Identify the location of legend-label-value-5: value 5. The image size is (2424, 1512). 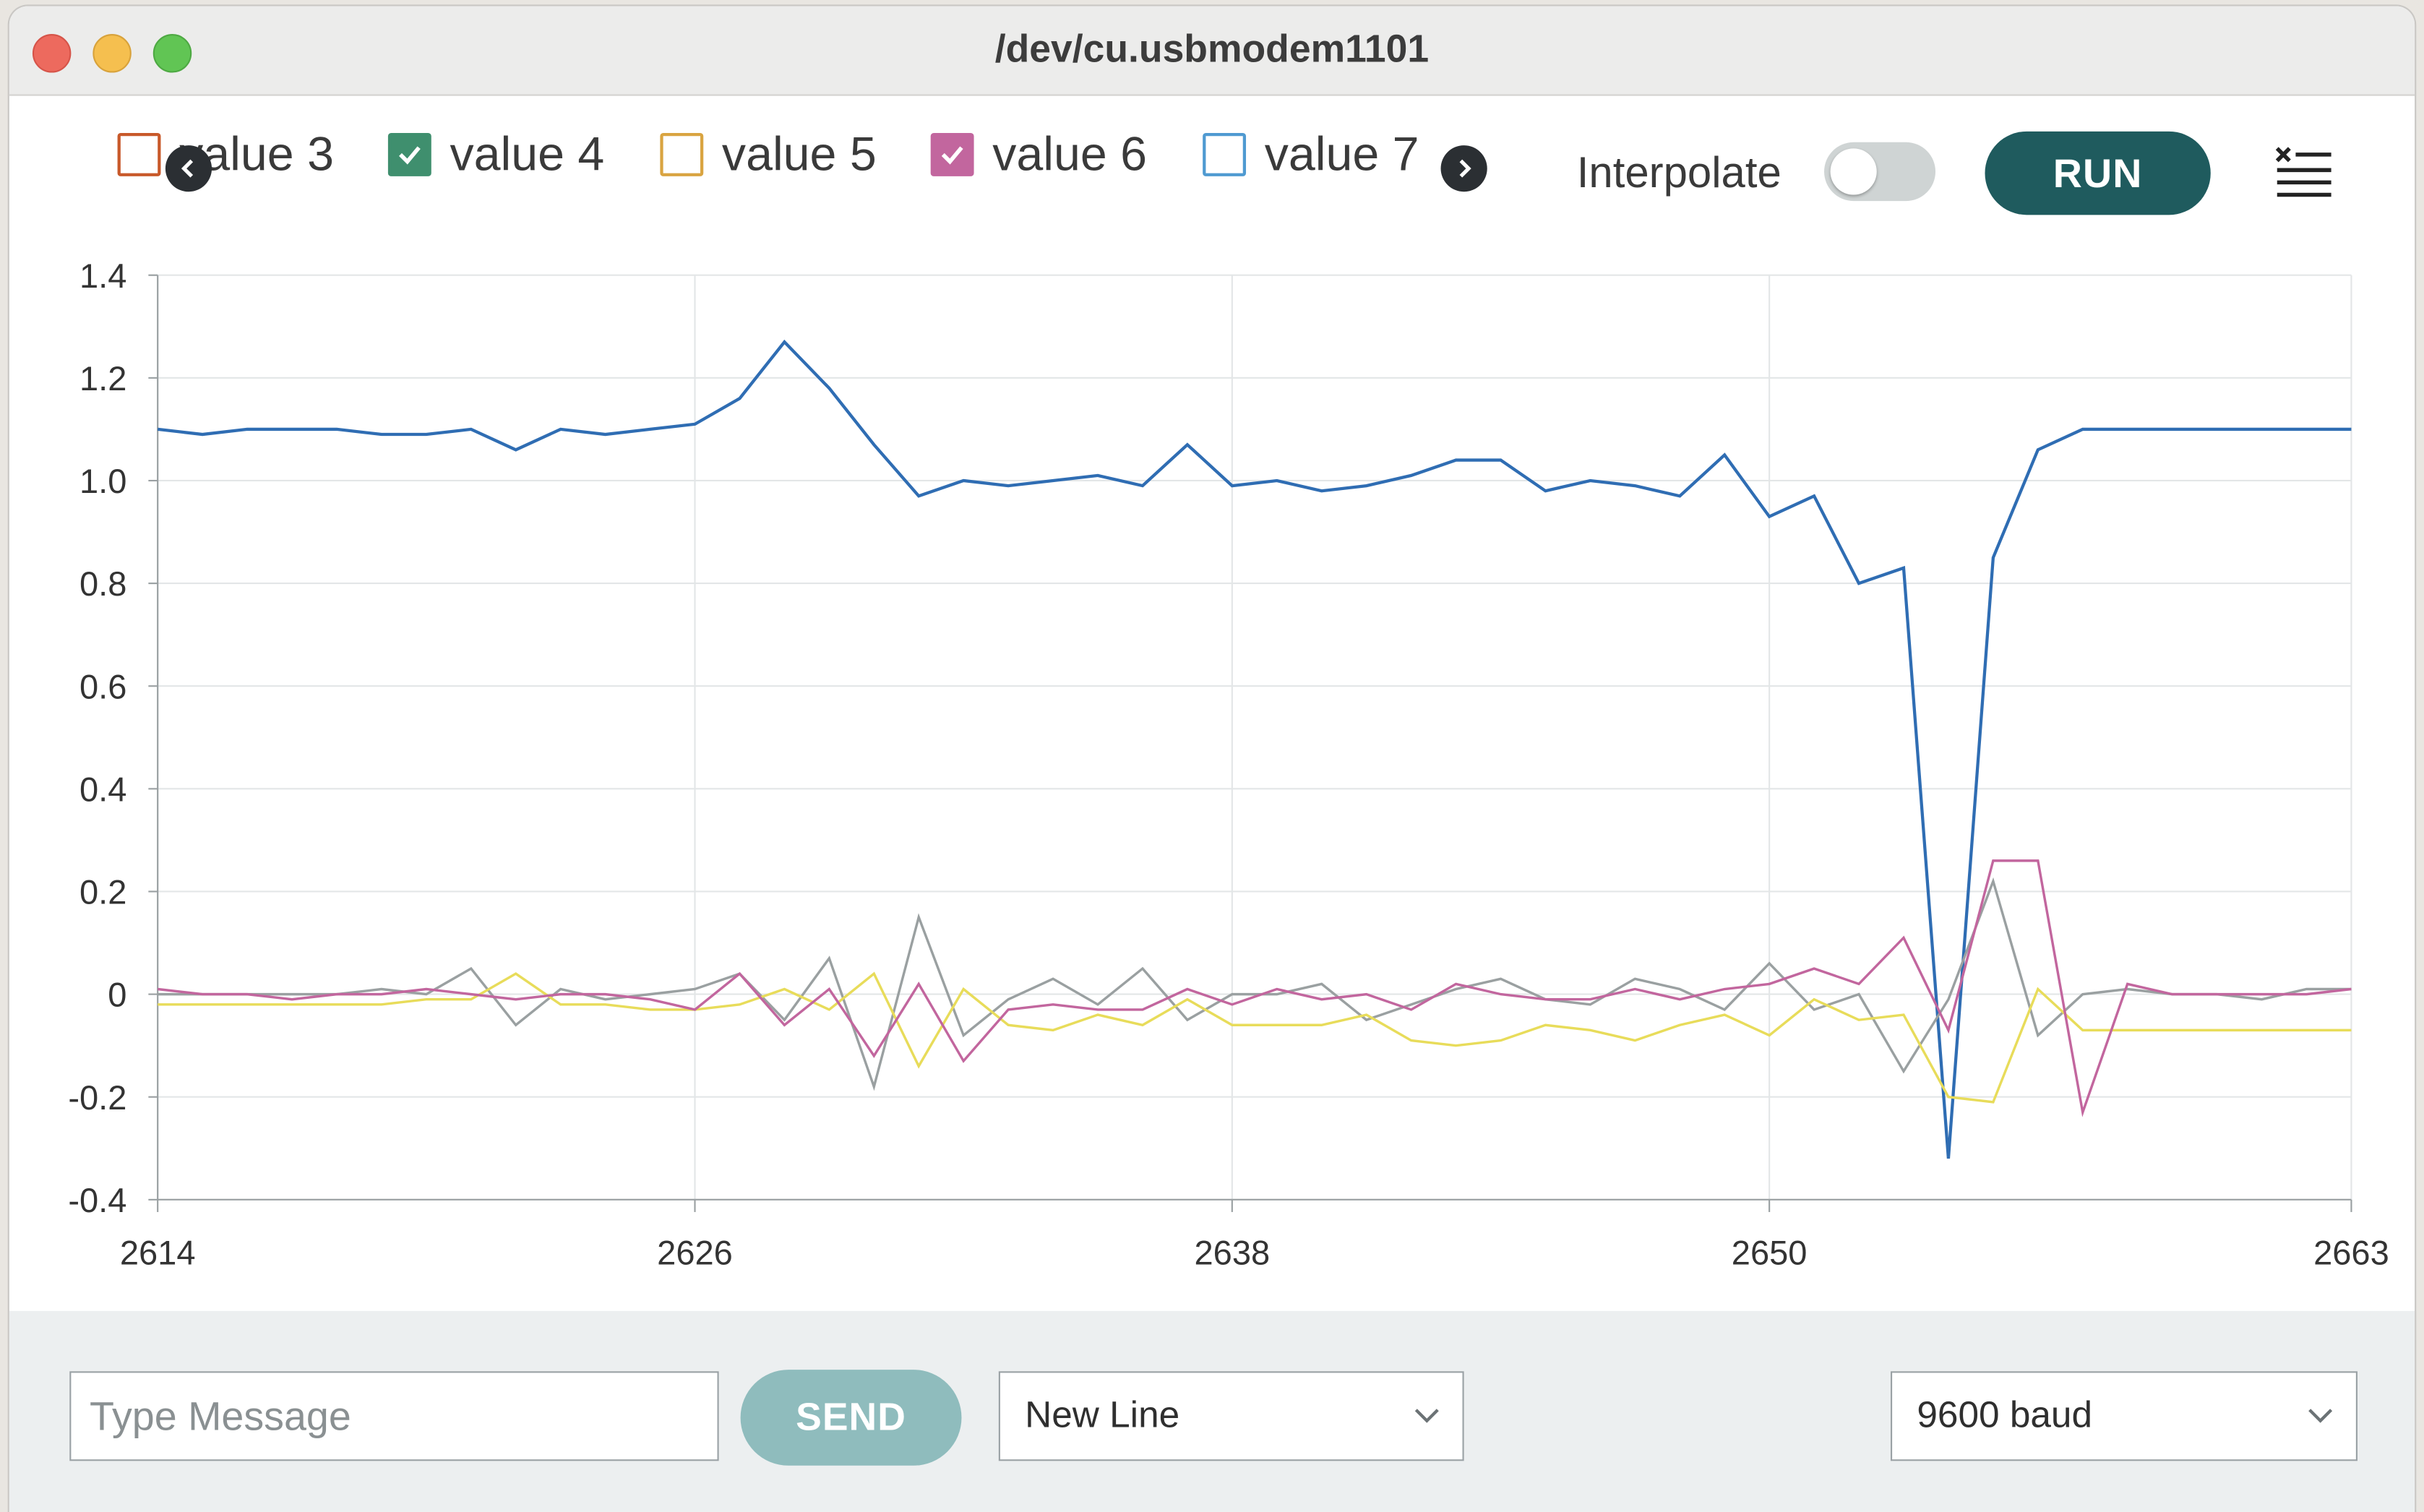
(799, 153).